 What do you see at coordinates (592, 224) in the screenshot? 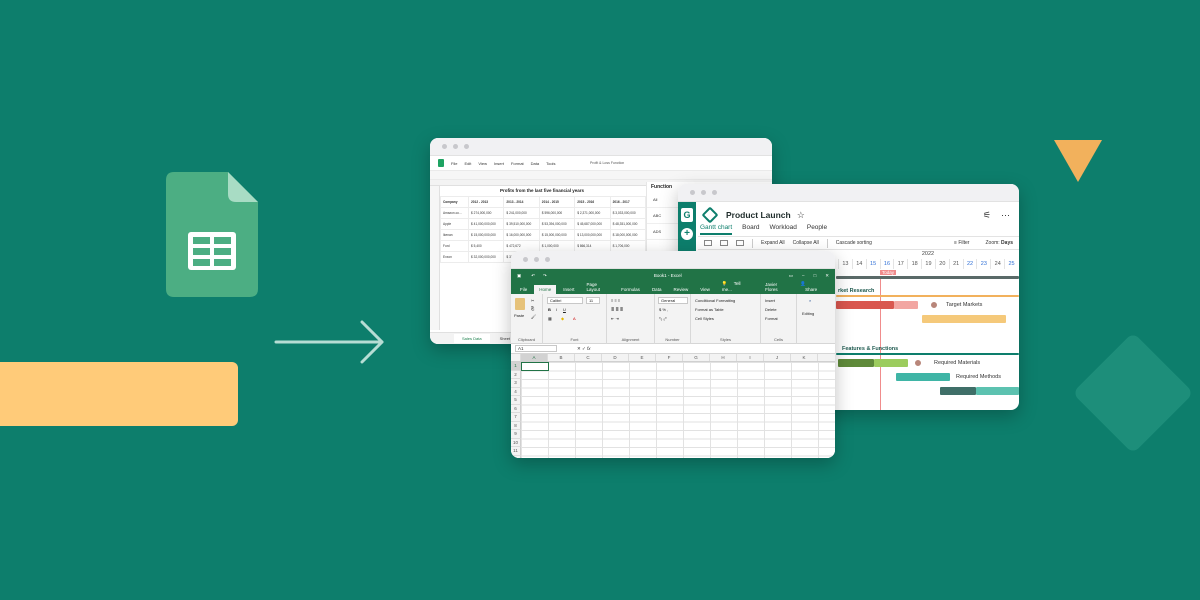
I see `table-cell: $ 45,687,000,000` at bounding box center [592, 224].